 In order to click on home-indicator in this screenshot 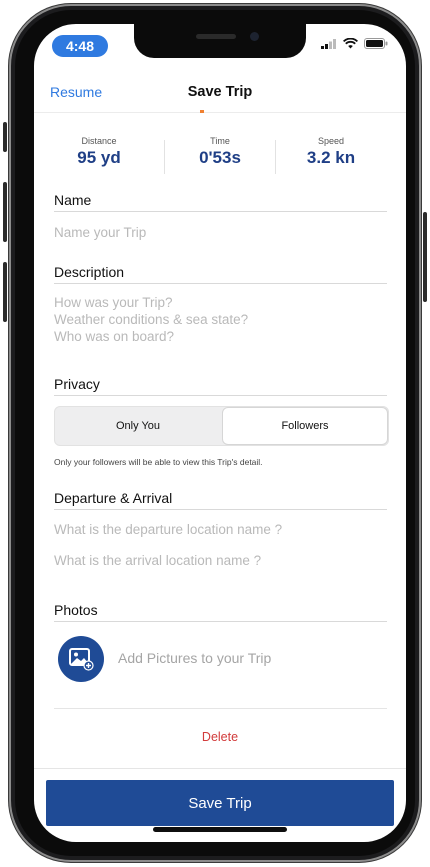, I will do `click(220, 829)`.